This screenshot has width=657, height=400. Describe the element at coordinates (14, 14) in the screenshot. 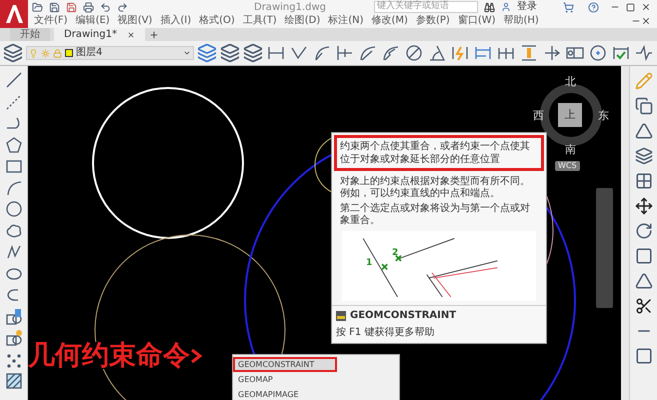

I see `app-logo` at that location.